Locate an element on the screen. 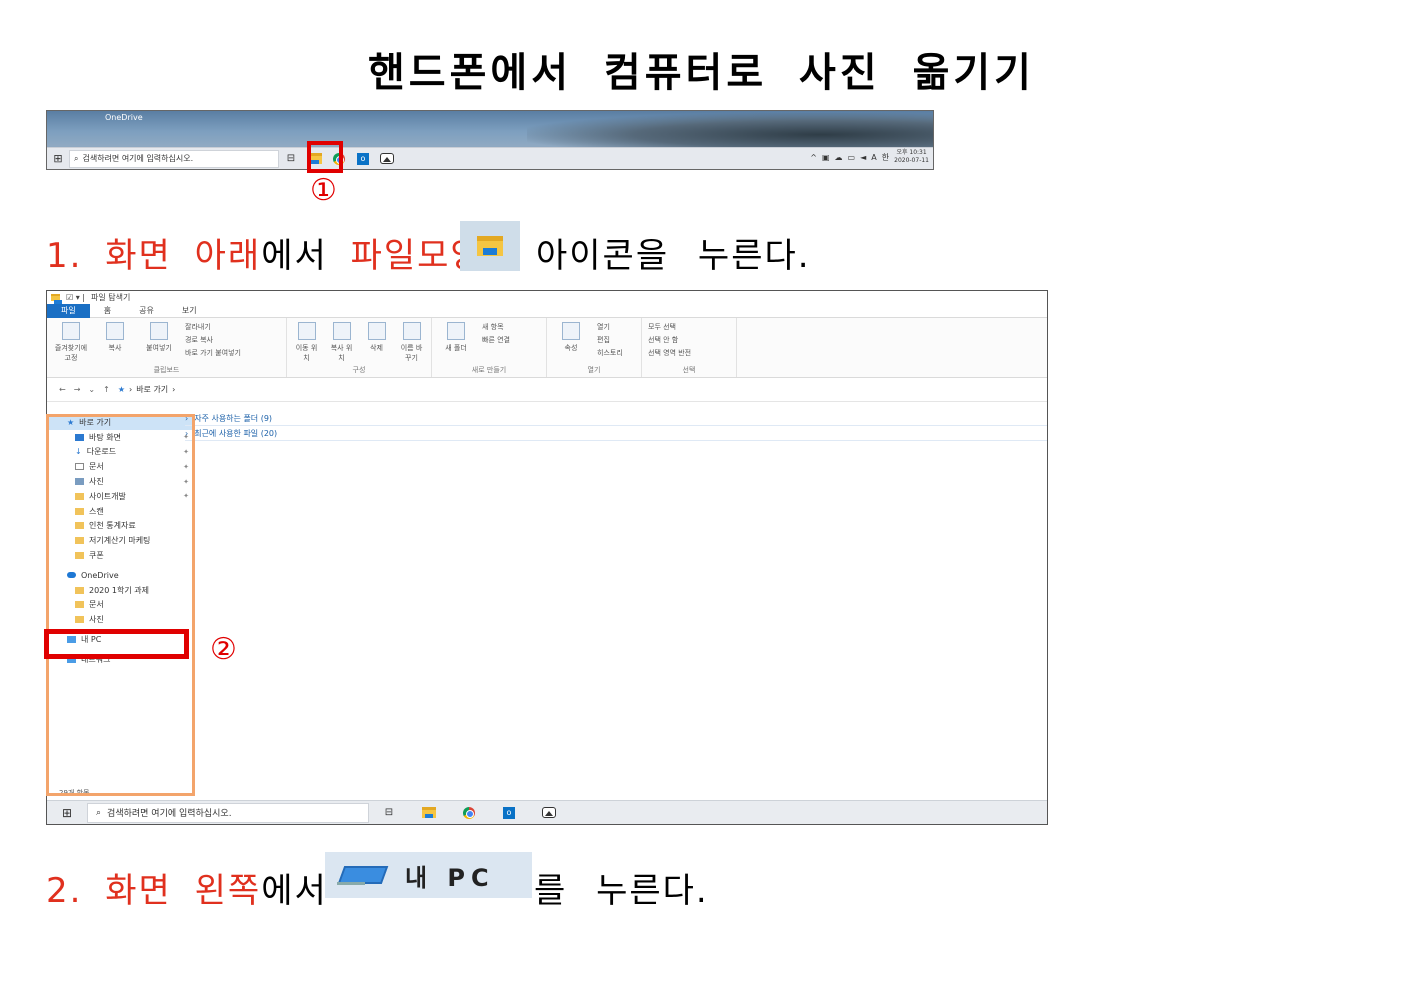 The height and width of the screenshot is (992, 1403). step-2-text: 2. 화면 왼쪽에서 is located at coordinates (187, 887).